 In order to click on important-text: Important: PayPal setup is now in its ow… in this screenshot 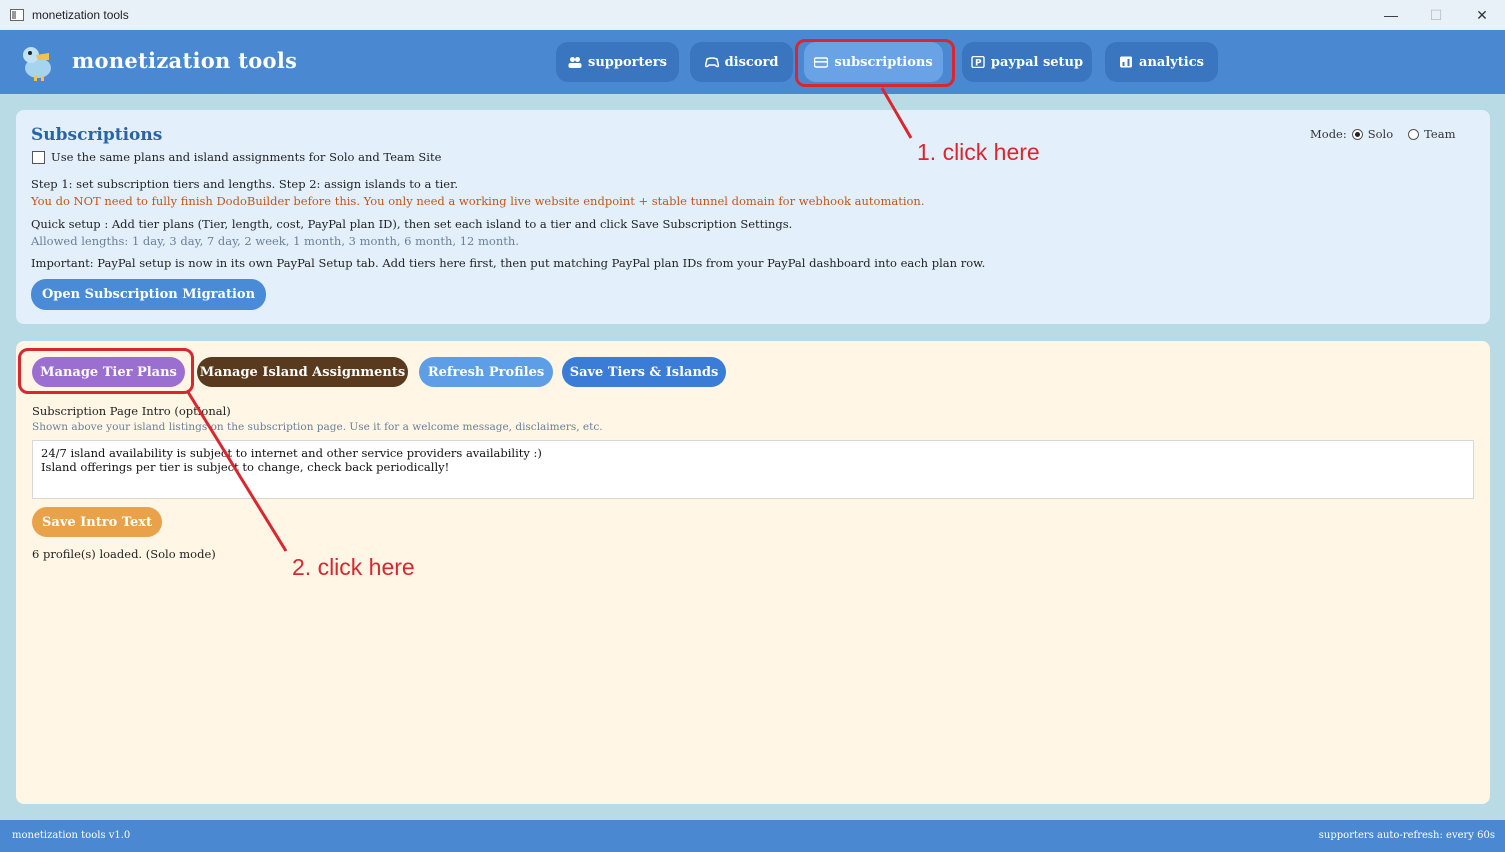, I will do `click(508, 263)`.